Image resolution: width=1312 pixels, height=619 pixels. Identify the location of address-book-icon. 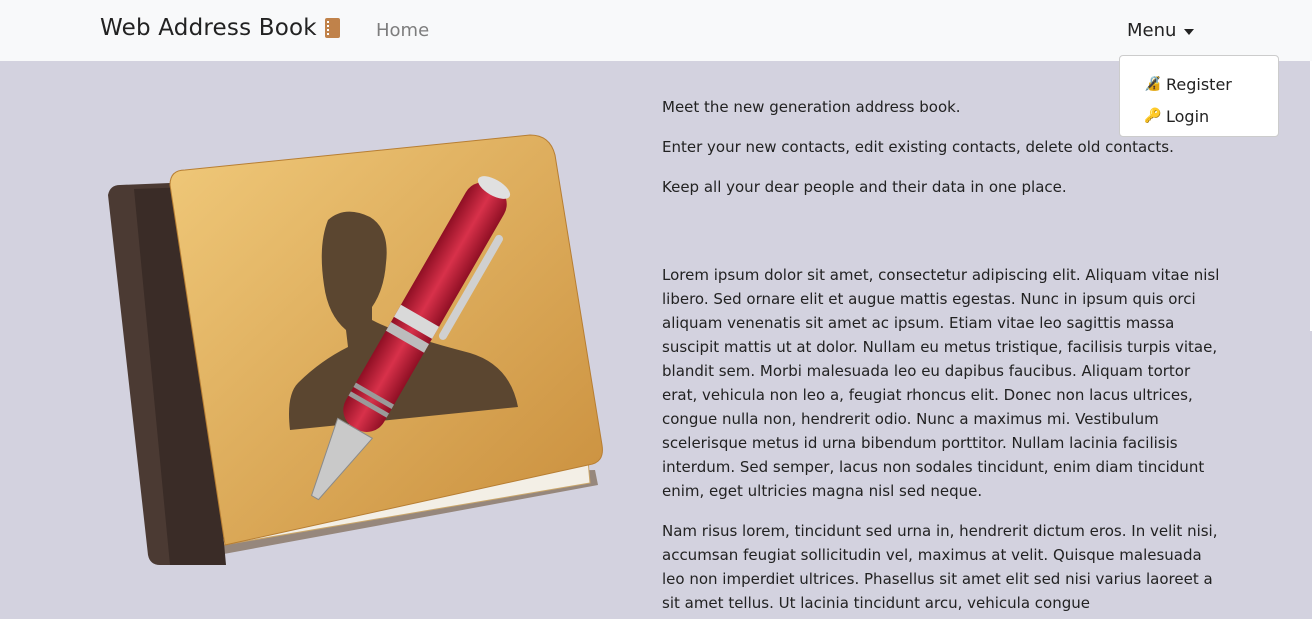
(332, 28).